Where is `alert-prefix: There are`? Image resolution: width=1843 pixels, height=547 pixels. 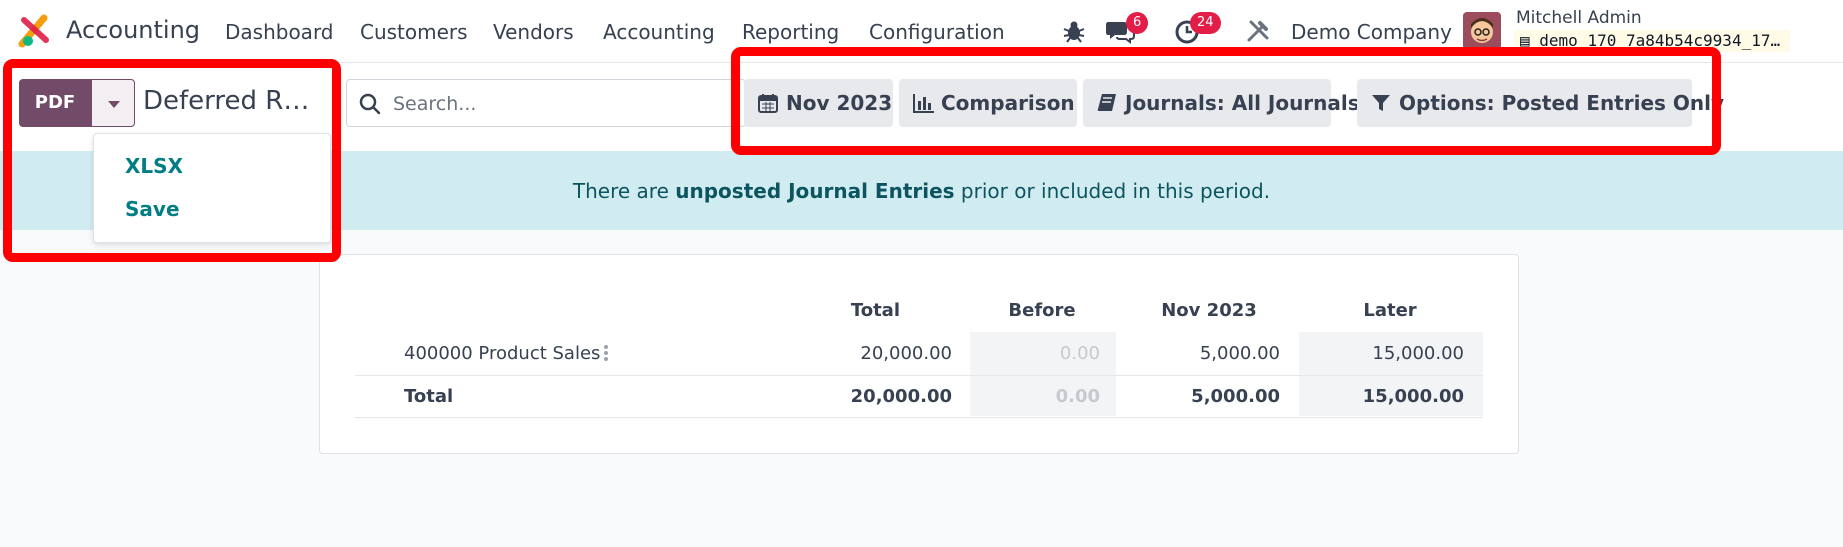
alert-prefix: There are is located at coordinates (624, 191).